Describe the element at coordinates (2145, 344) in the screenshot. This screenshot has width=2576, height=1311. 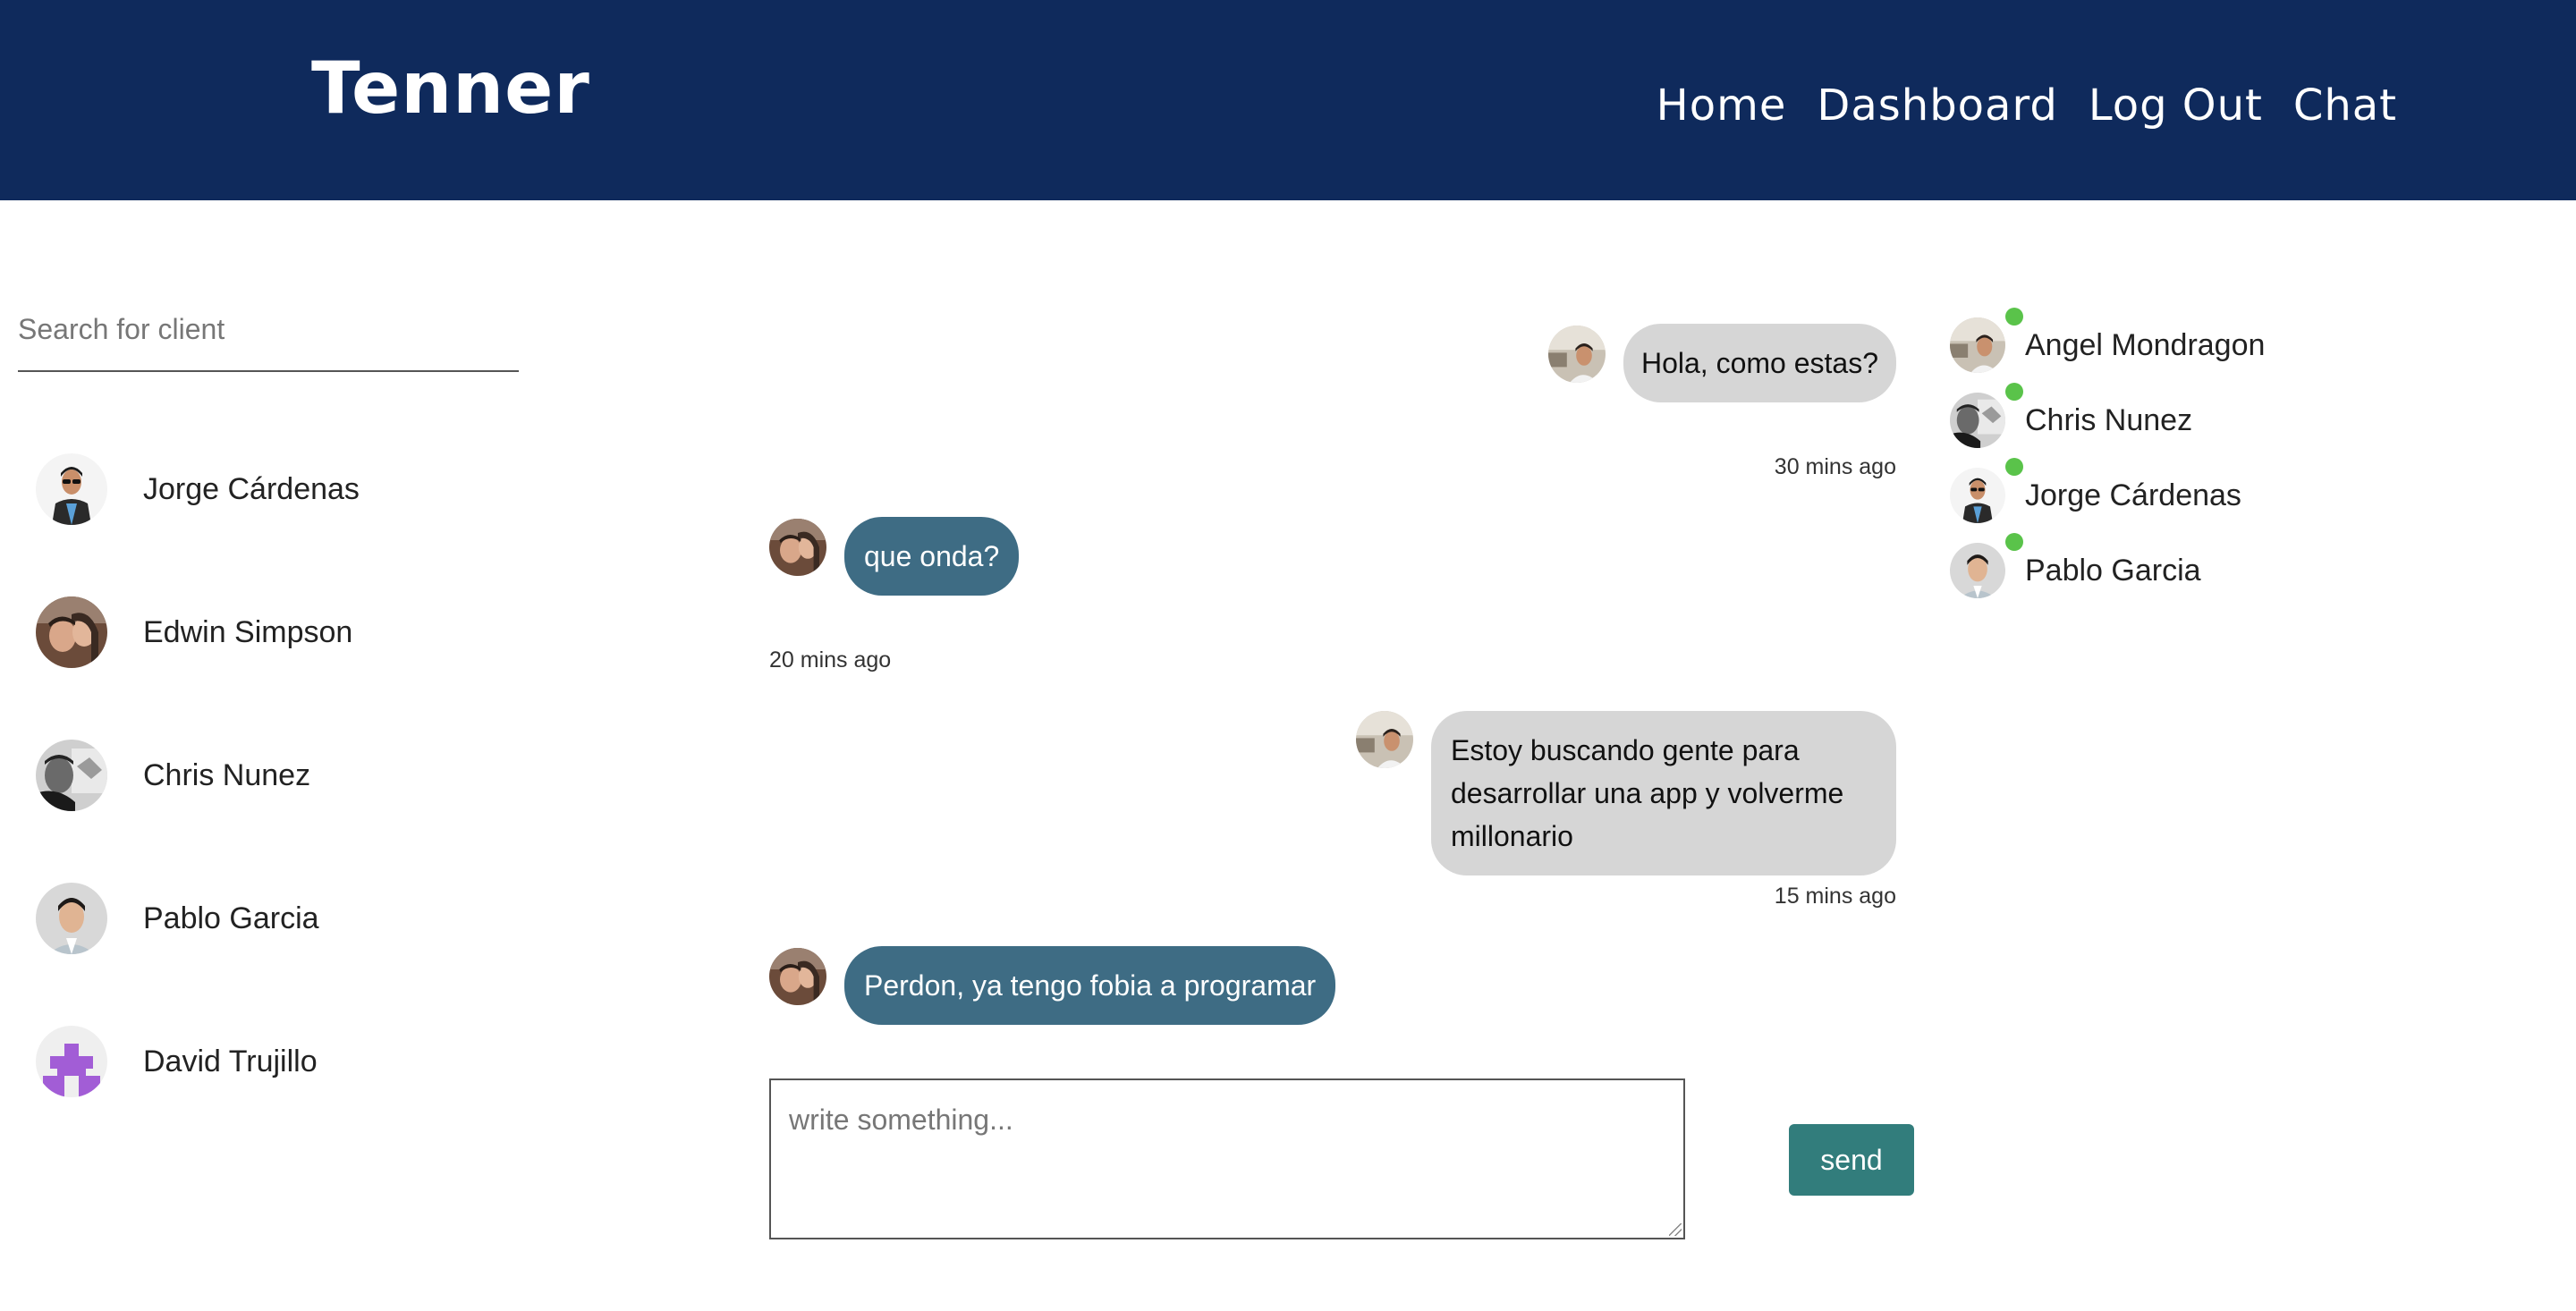
I see `online-user-name: Angel Mondragon` at that location.